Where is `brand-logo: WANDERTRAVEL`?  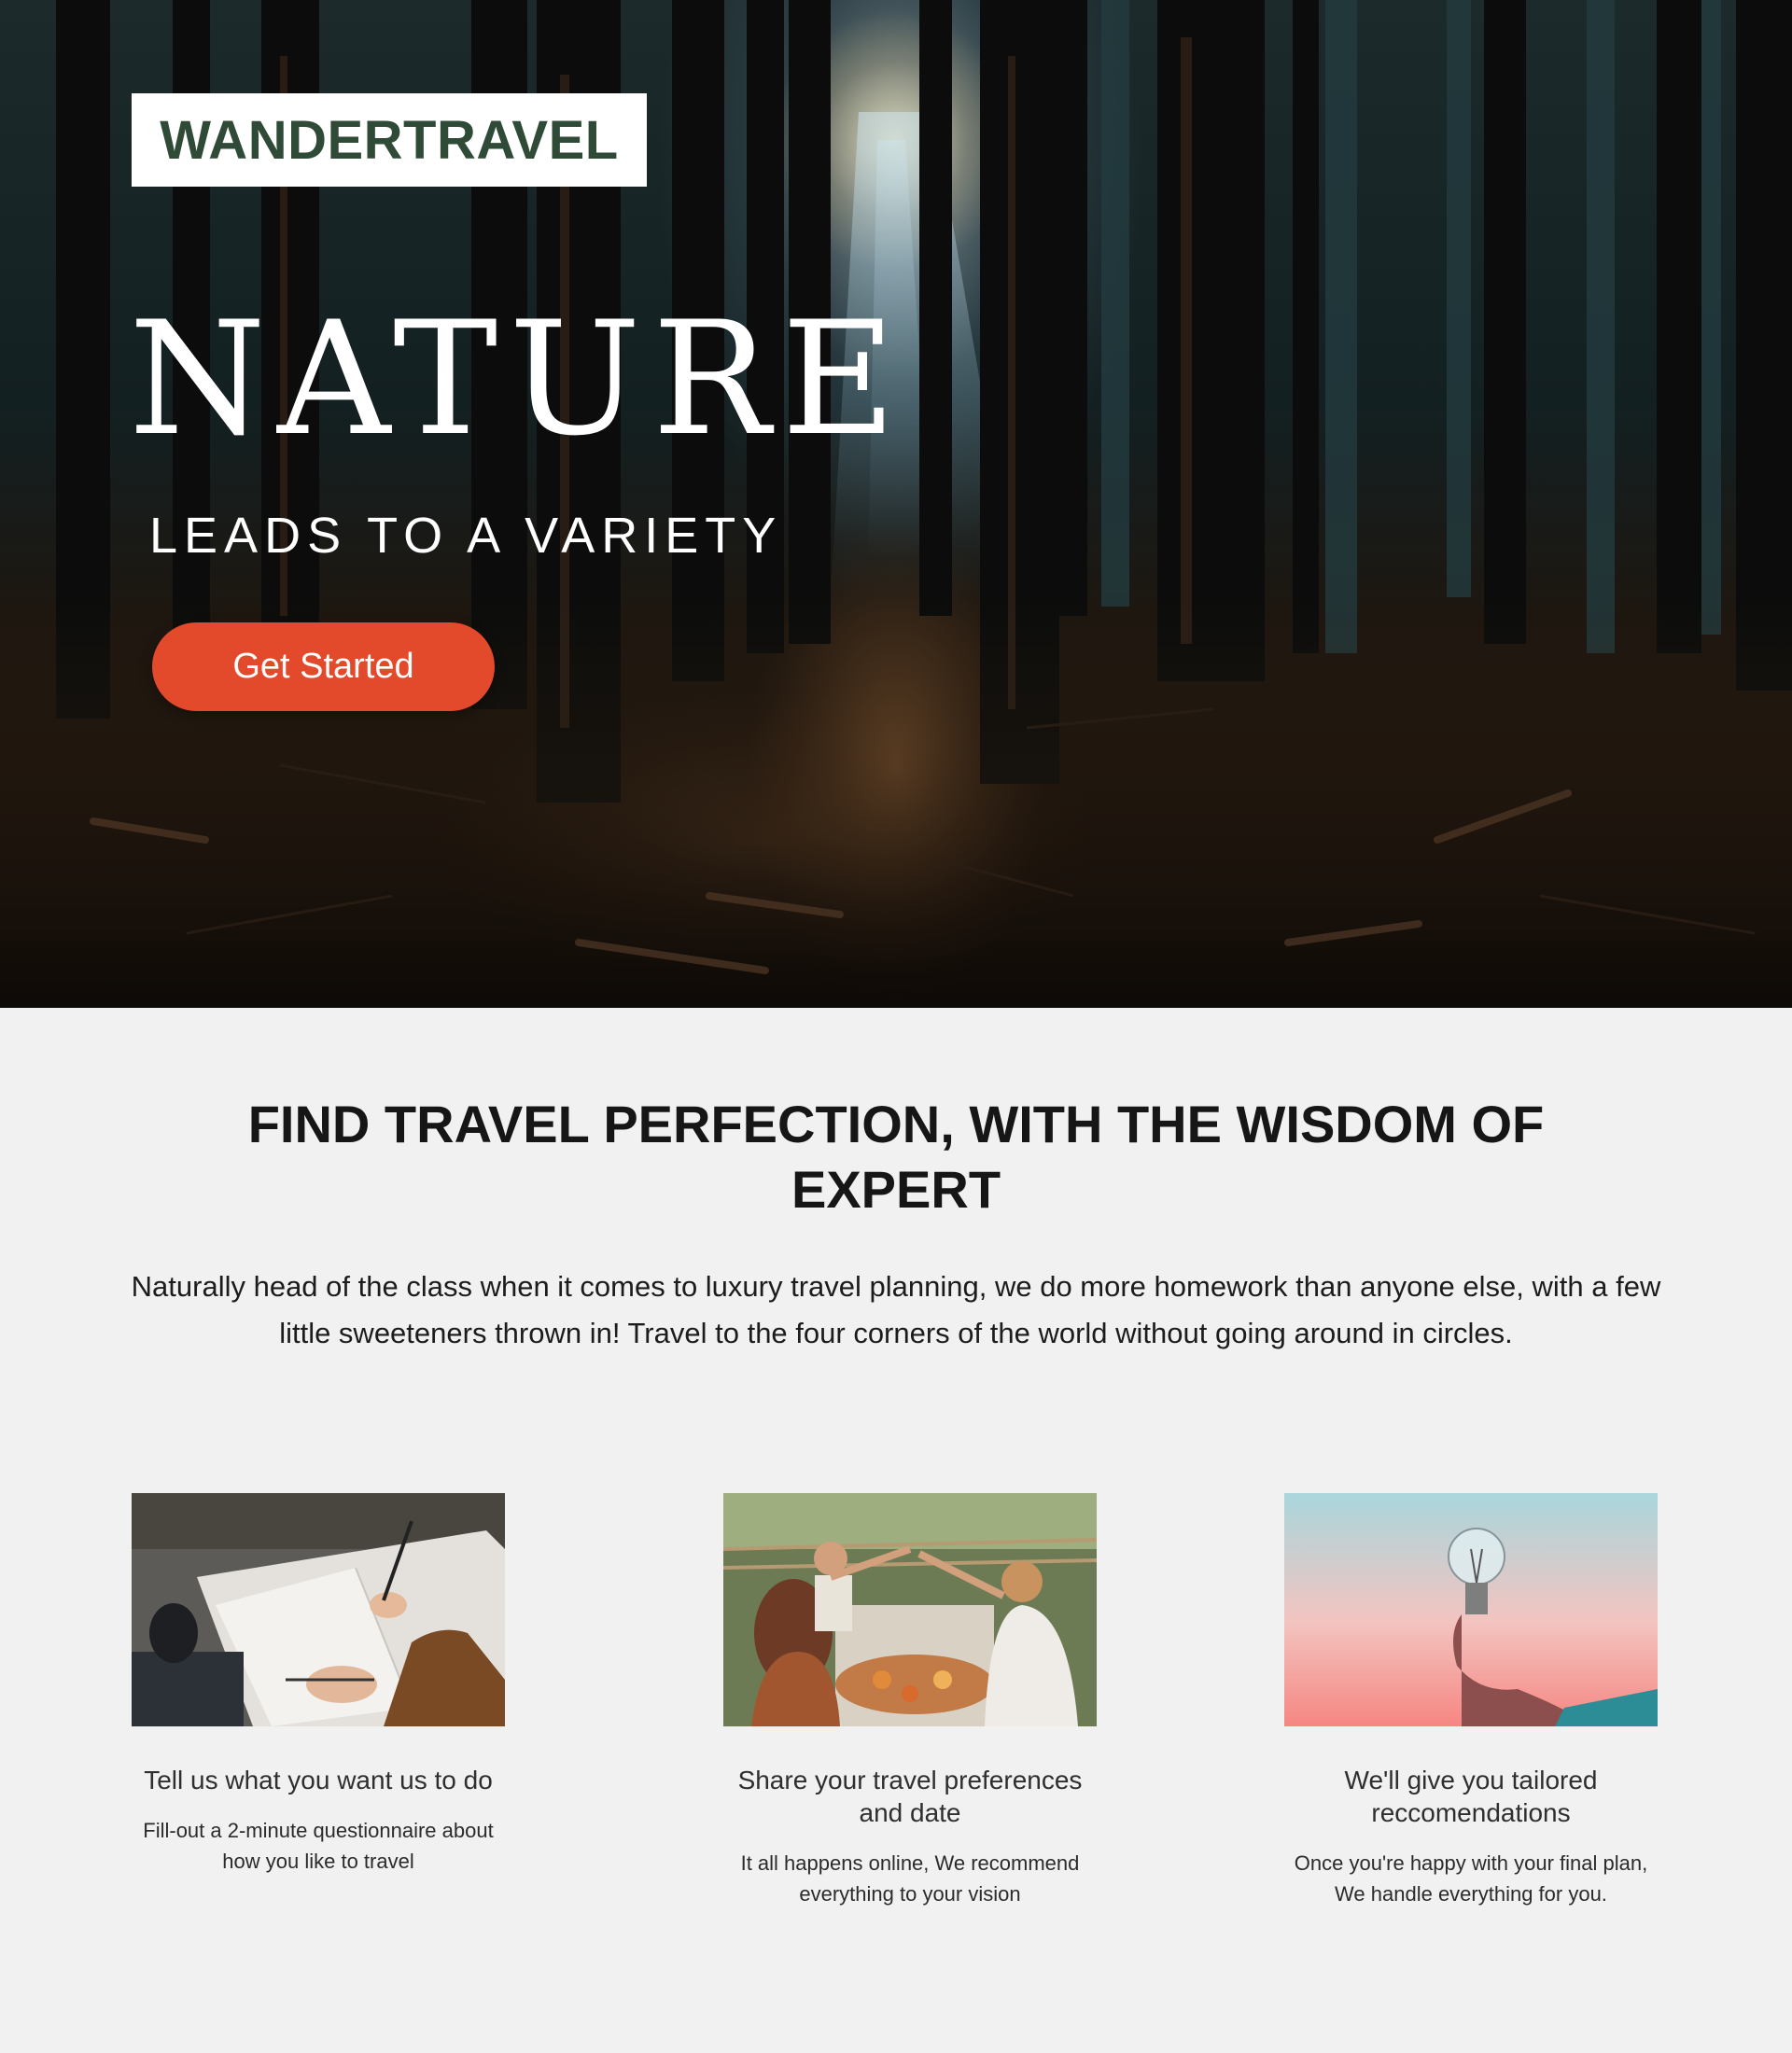
brand-logo: WANDERTRAVEL is located at coordinates (389, 140).